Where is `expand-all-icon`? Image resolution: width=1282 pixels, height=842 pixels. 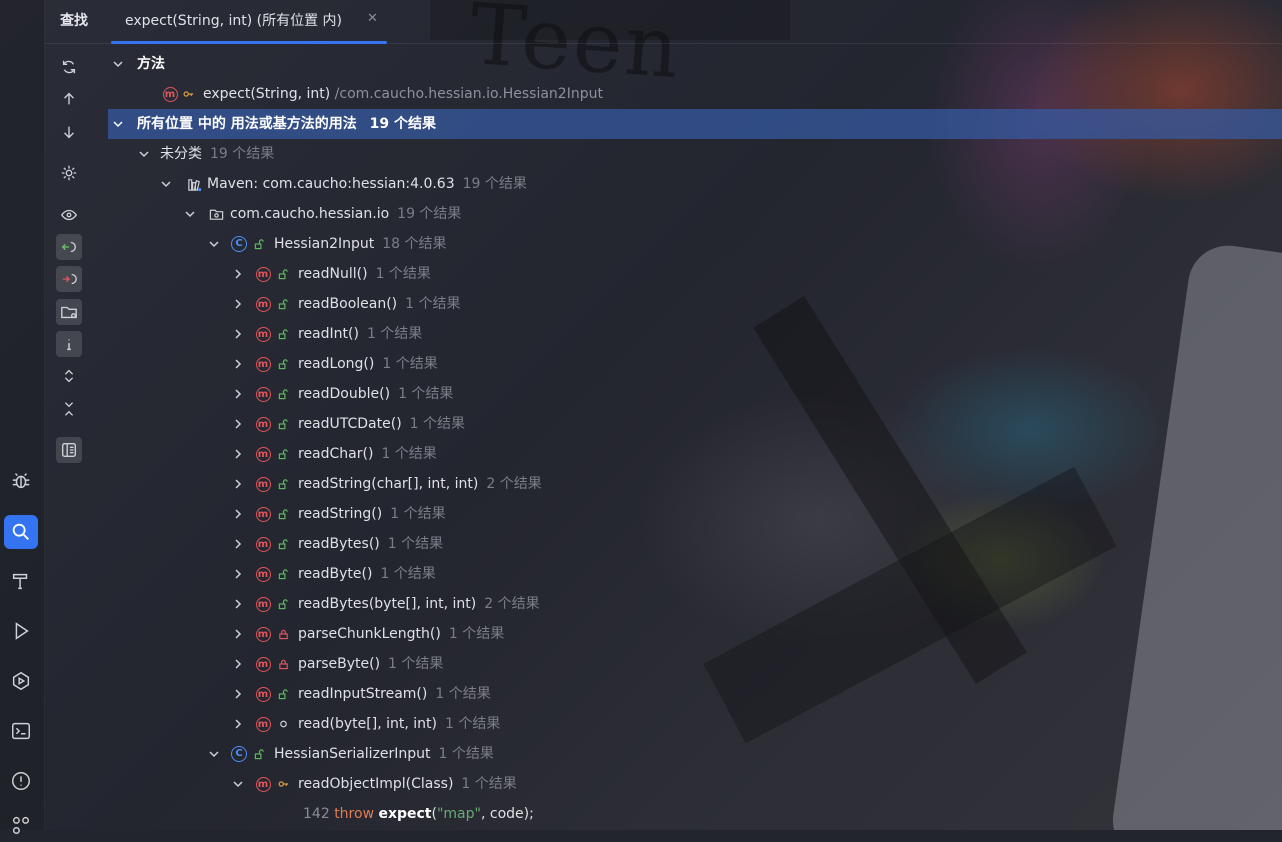 expand-all-icon is located at coordinates (69, 376).